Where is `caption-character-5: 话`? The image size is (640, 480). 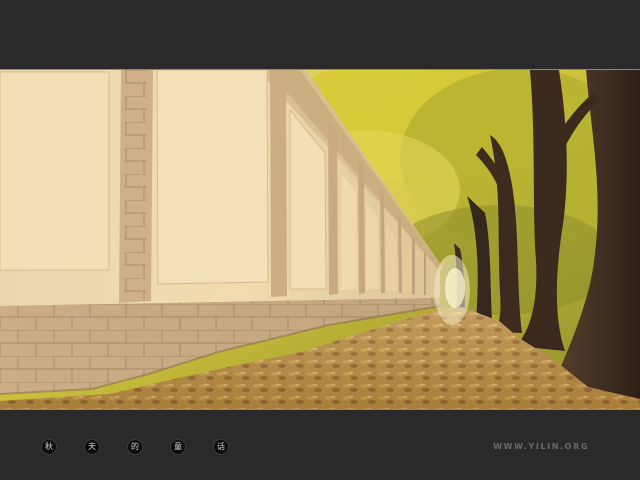
caption-character-5: 话 is located at coordinates (221, 447).